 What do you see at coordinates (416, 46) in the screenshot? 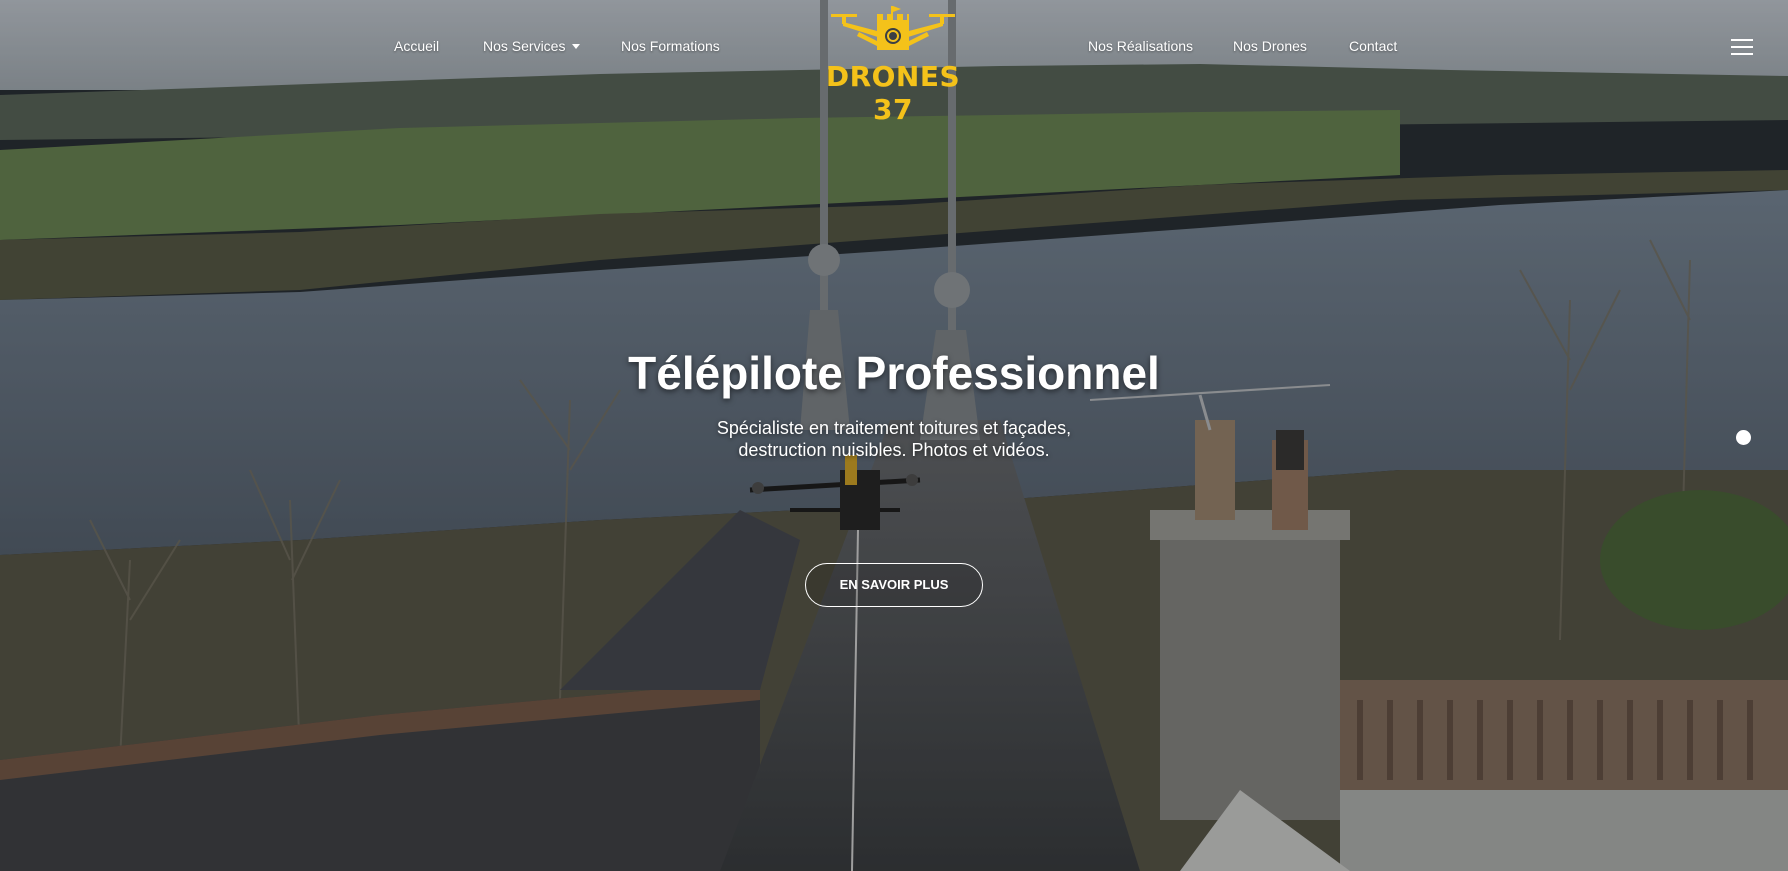
I see `nav-item-accueil: Accueil` at bounding box center [416, 46].